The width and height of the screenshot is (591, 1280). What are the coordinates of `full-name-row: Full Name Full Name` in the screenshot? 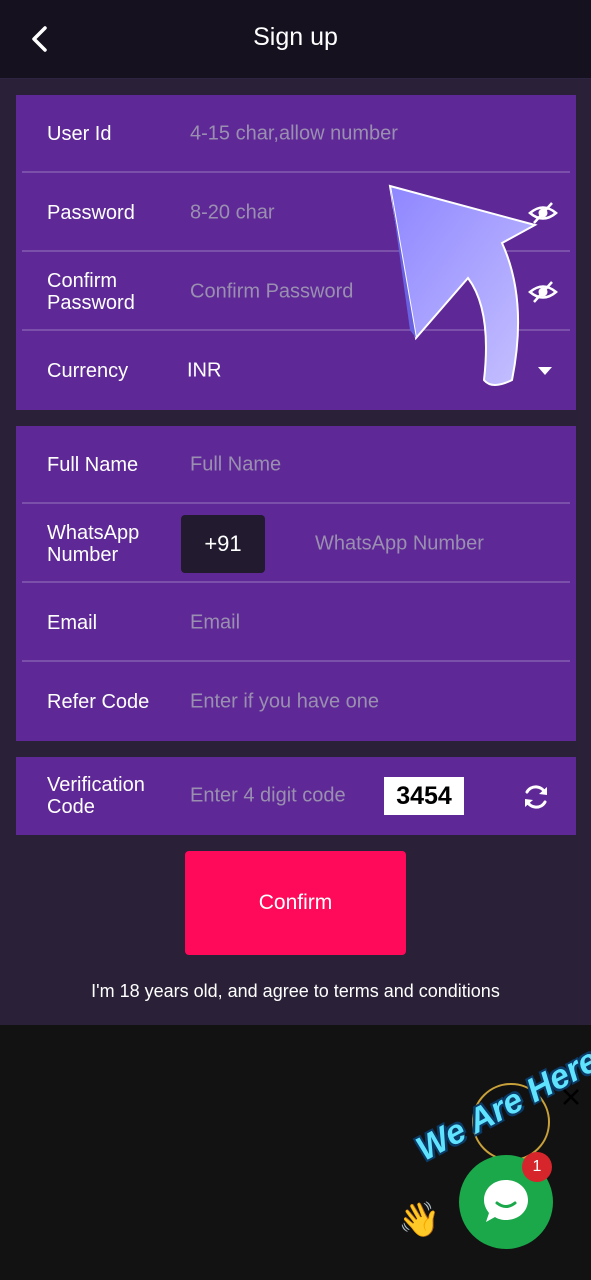 It's located at (296, 465).